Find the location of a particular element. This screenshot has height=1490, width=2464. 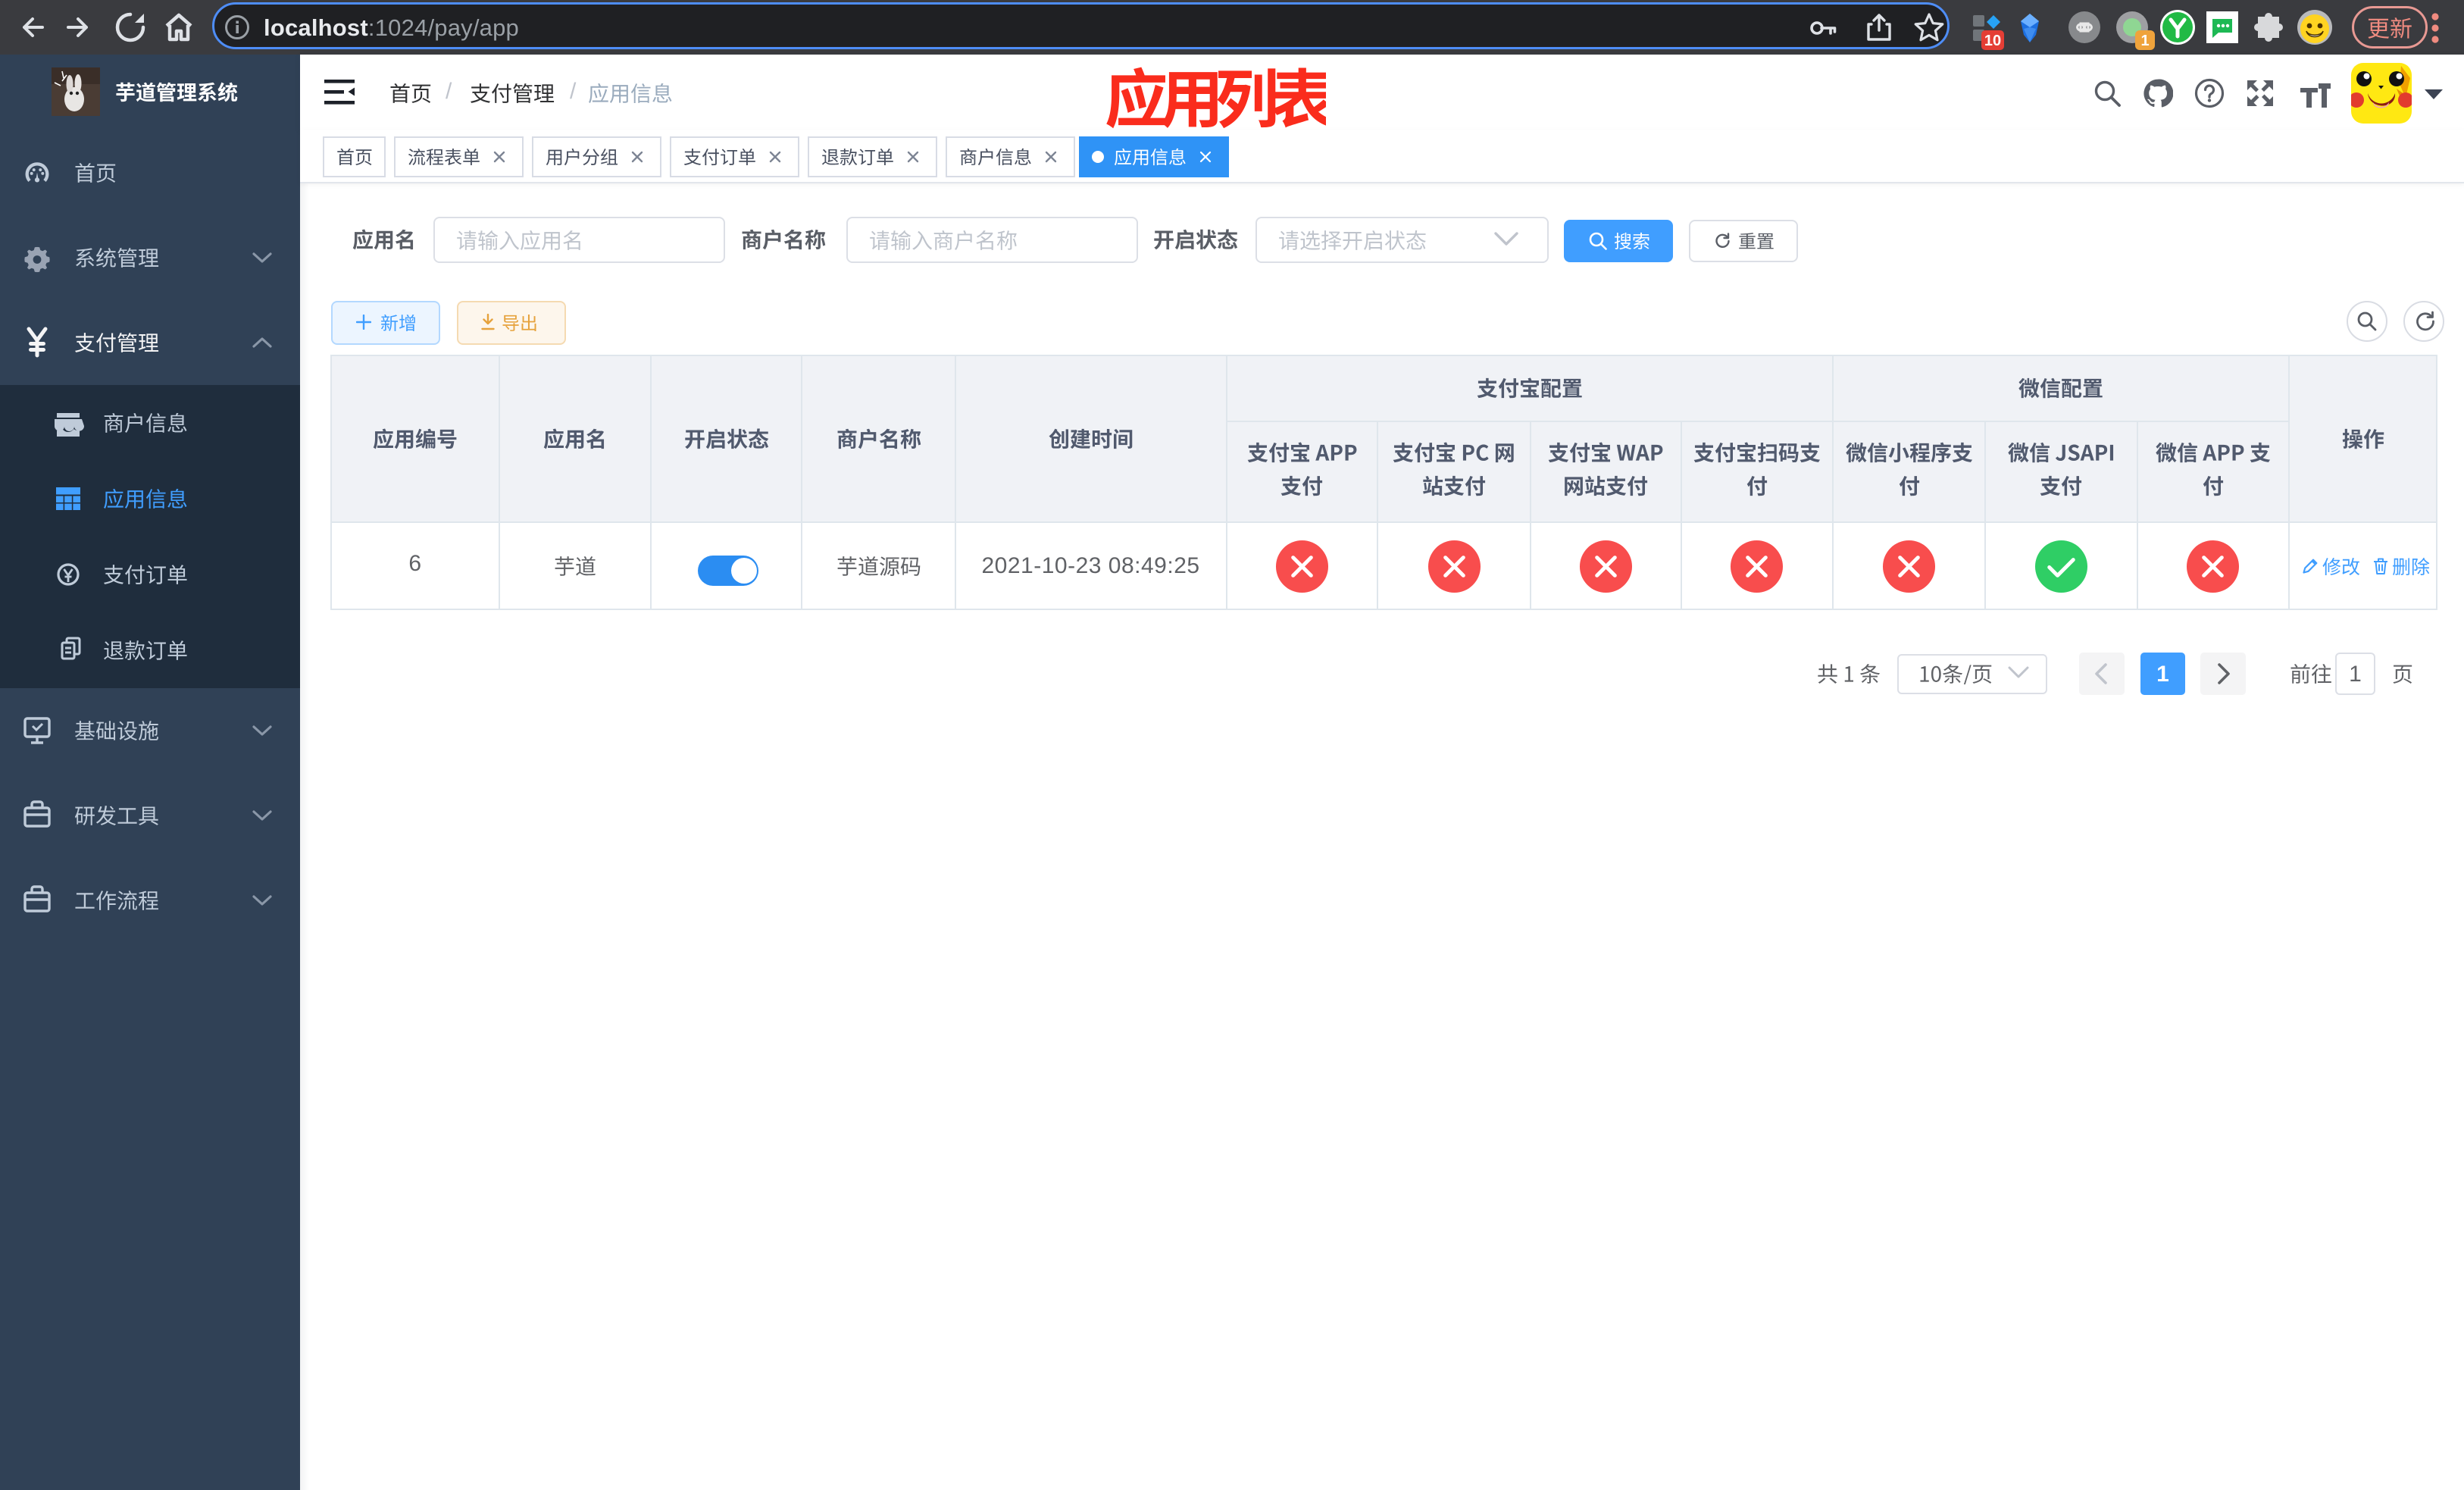

svg-text: 10 is located at coordinates (1992, 41).